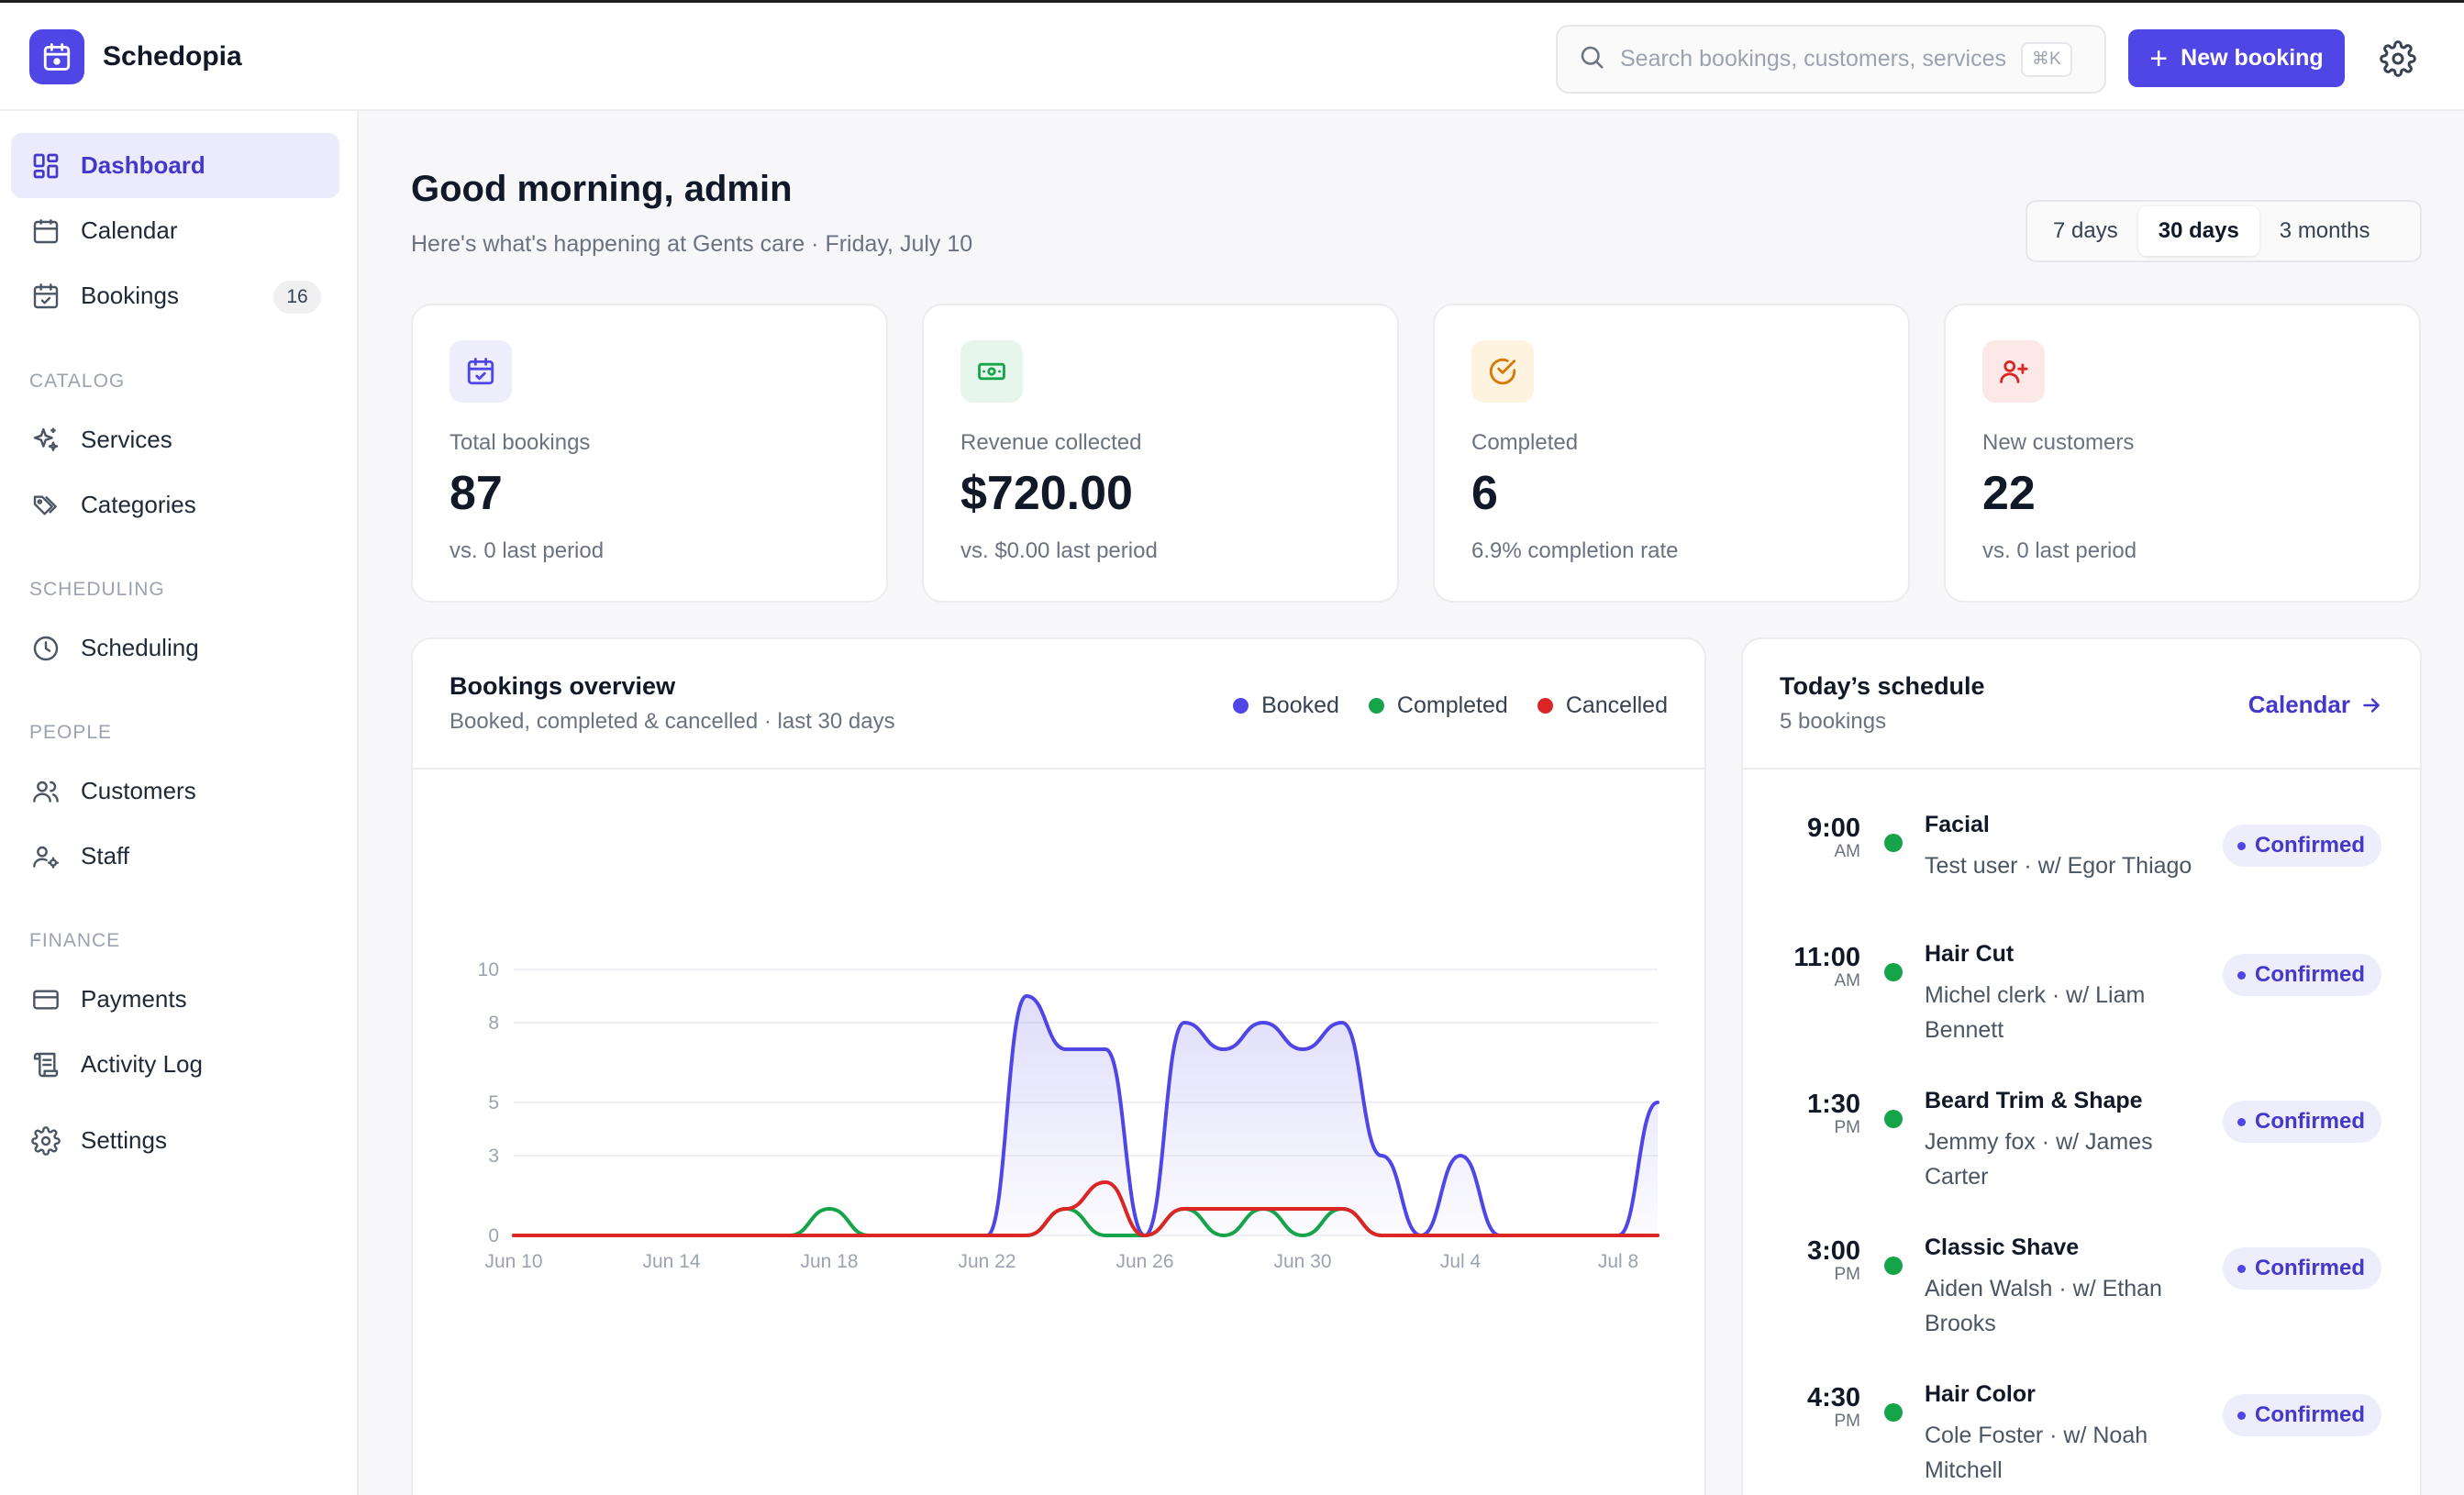 The image size is (2464, 1495). Describe the element at coordinates (1833, 1113) in the screenshot. I see `schedule-time: 1:30 PM` at that location.